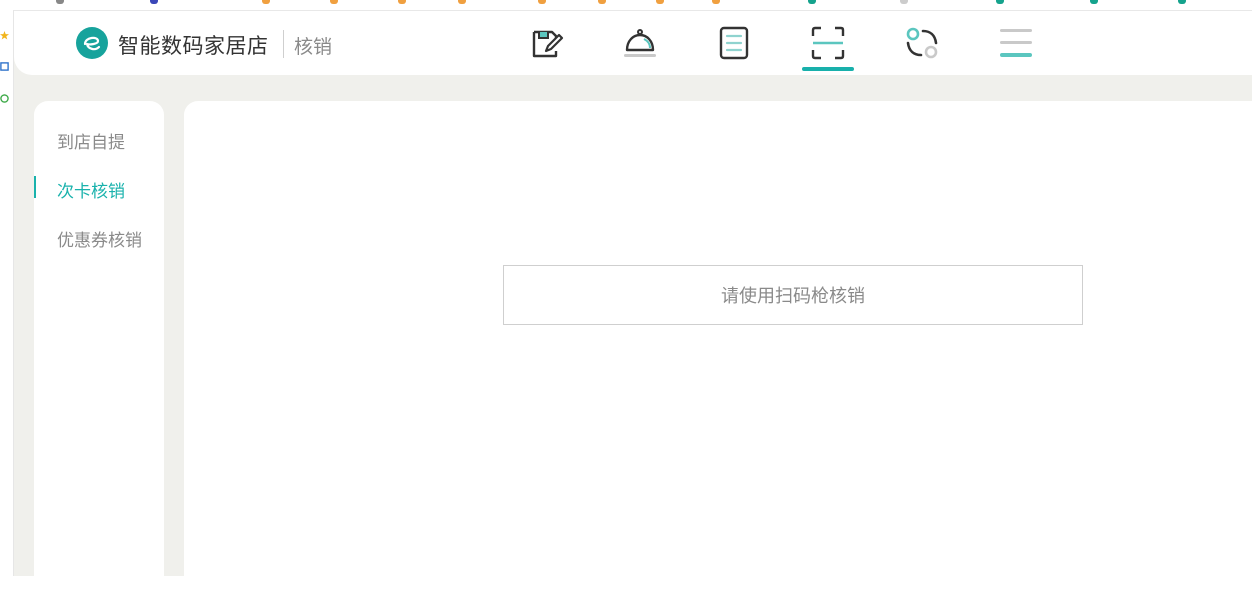 This screenshot has width=1252, height=591. I want to click on scan-frame-icon, so click(828, 43).